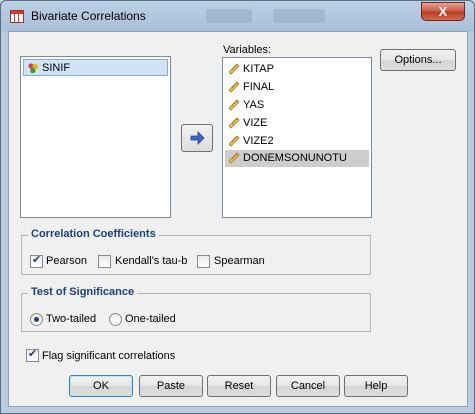 This screenshot has height=414, width=475. Describe the element at coordinates (171, 386) in the screenshot. I see `paste-button: Paste` at that location.